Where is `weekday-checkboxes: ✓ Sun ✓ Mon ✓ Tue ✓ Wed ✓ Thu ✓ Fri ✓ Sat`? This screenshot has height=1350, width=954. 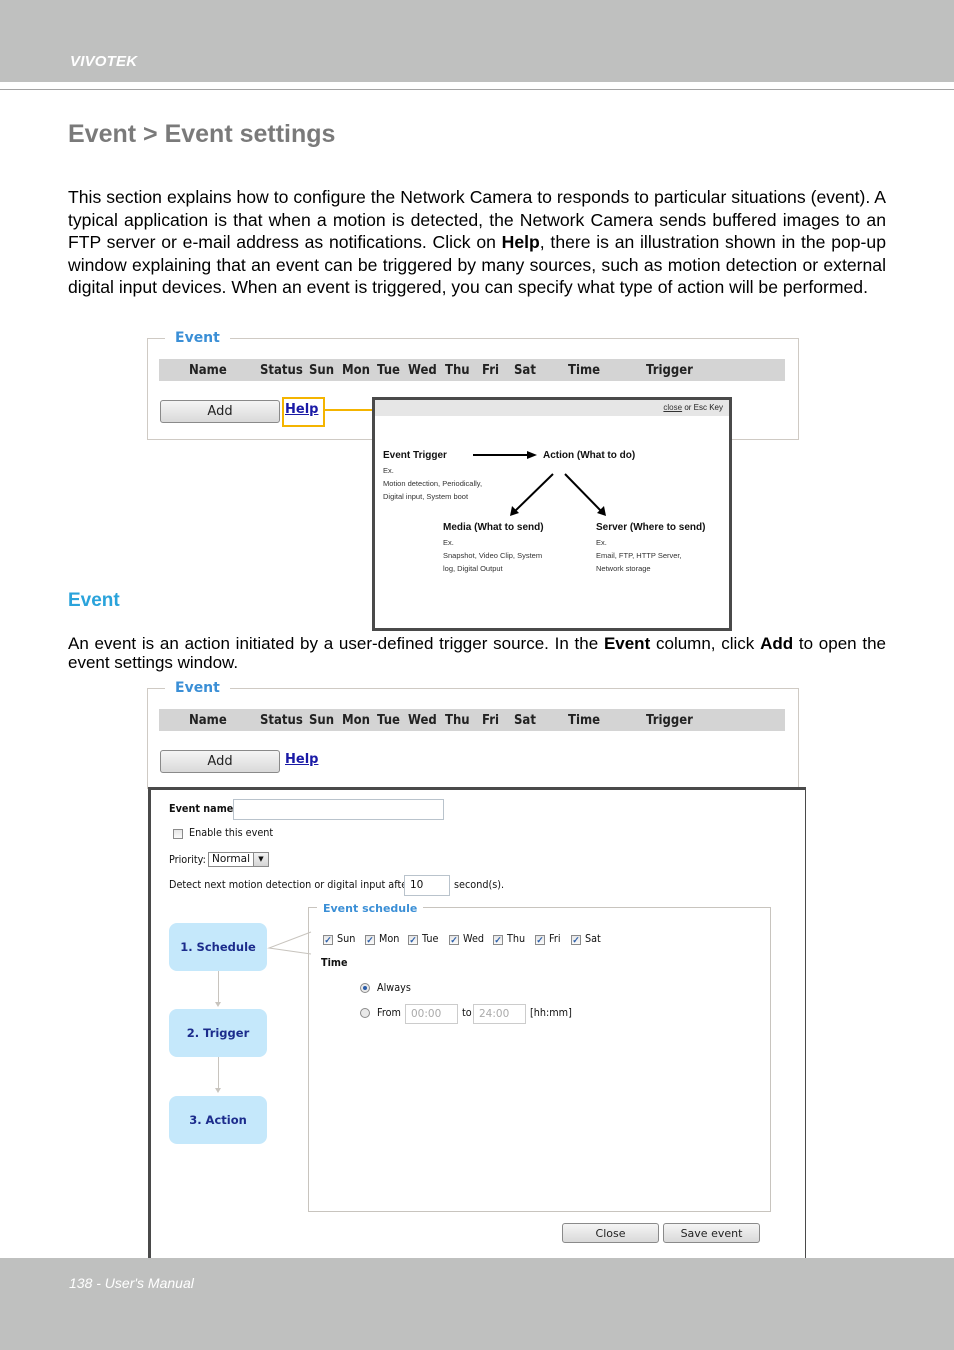
weekday-checkboxes: ✓ Sun ✓ Mon ✓ Tue ✓ Wed ✓ Thu ✓ Fri ✓ Sat is located at coordinates (483, 940).